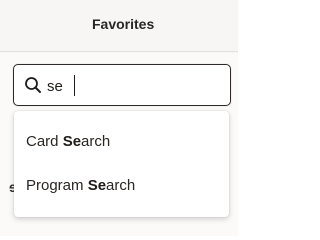  Describe the element at coordinates (74, 85) in the screenshot. I see `text-cursor` at that location.